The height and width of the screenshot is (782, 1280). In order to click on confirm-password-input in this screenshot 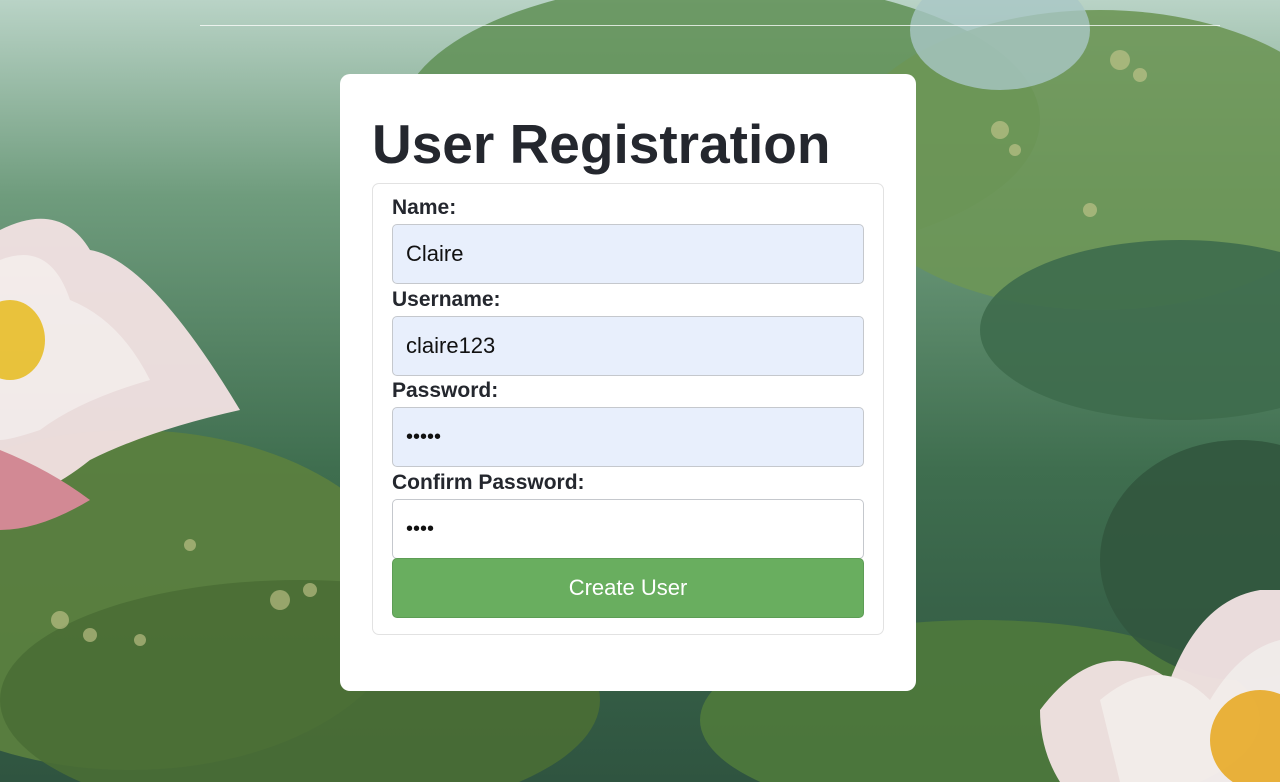, I will do `click(628, 529)`.